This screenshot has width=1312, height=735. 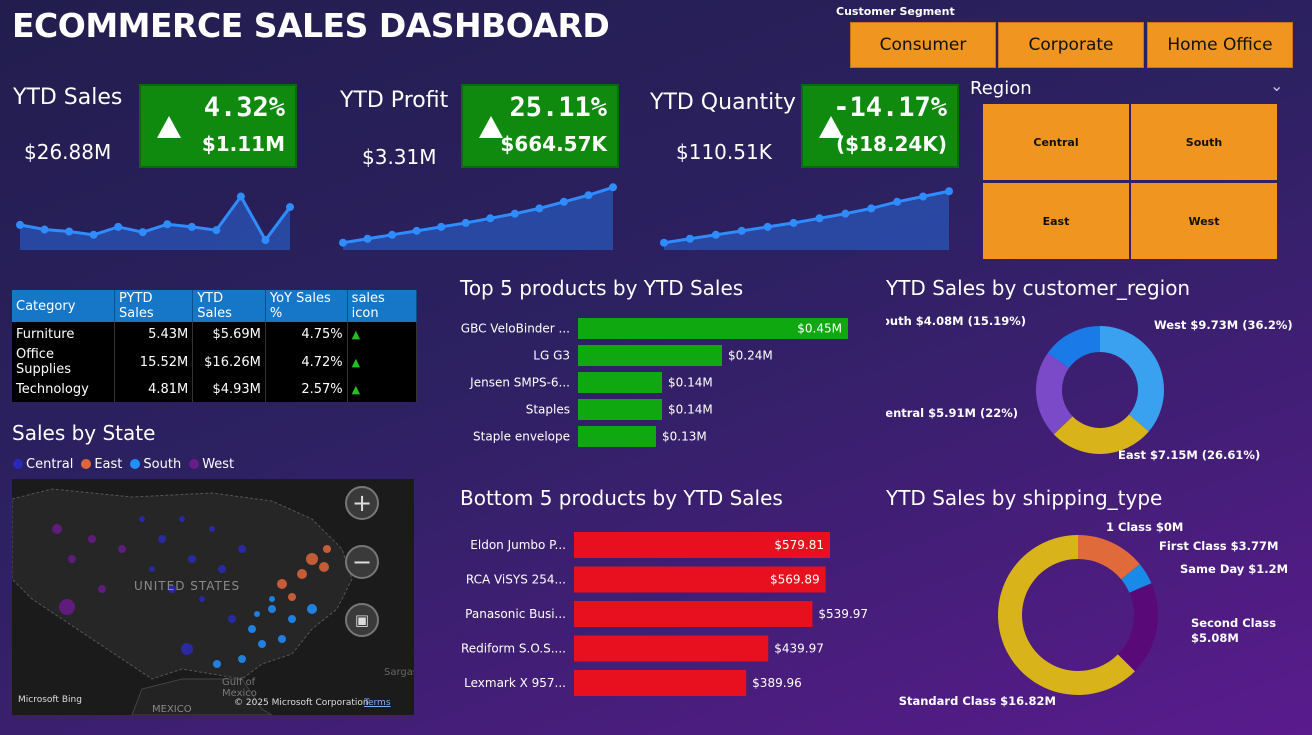 What do you see at coordinates (362, 562) in the screenshot?
I see `zoom-out-button: −` at bounding box center [362, 562].